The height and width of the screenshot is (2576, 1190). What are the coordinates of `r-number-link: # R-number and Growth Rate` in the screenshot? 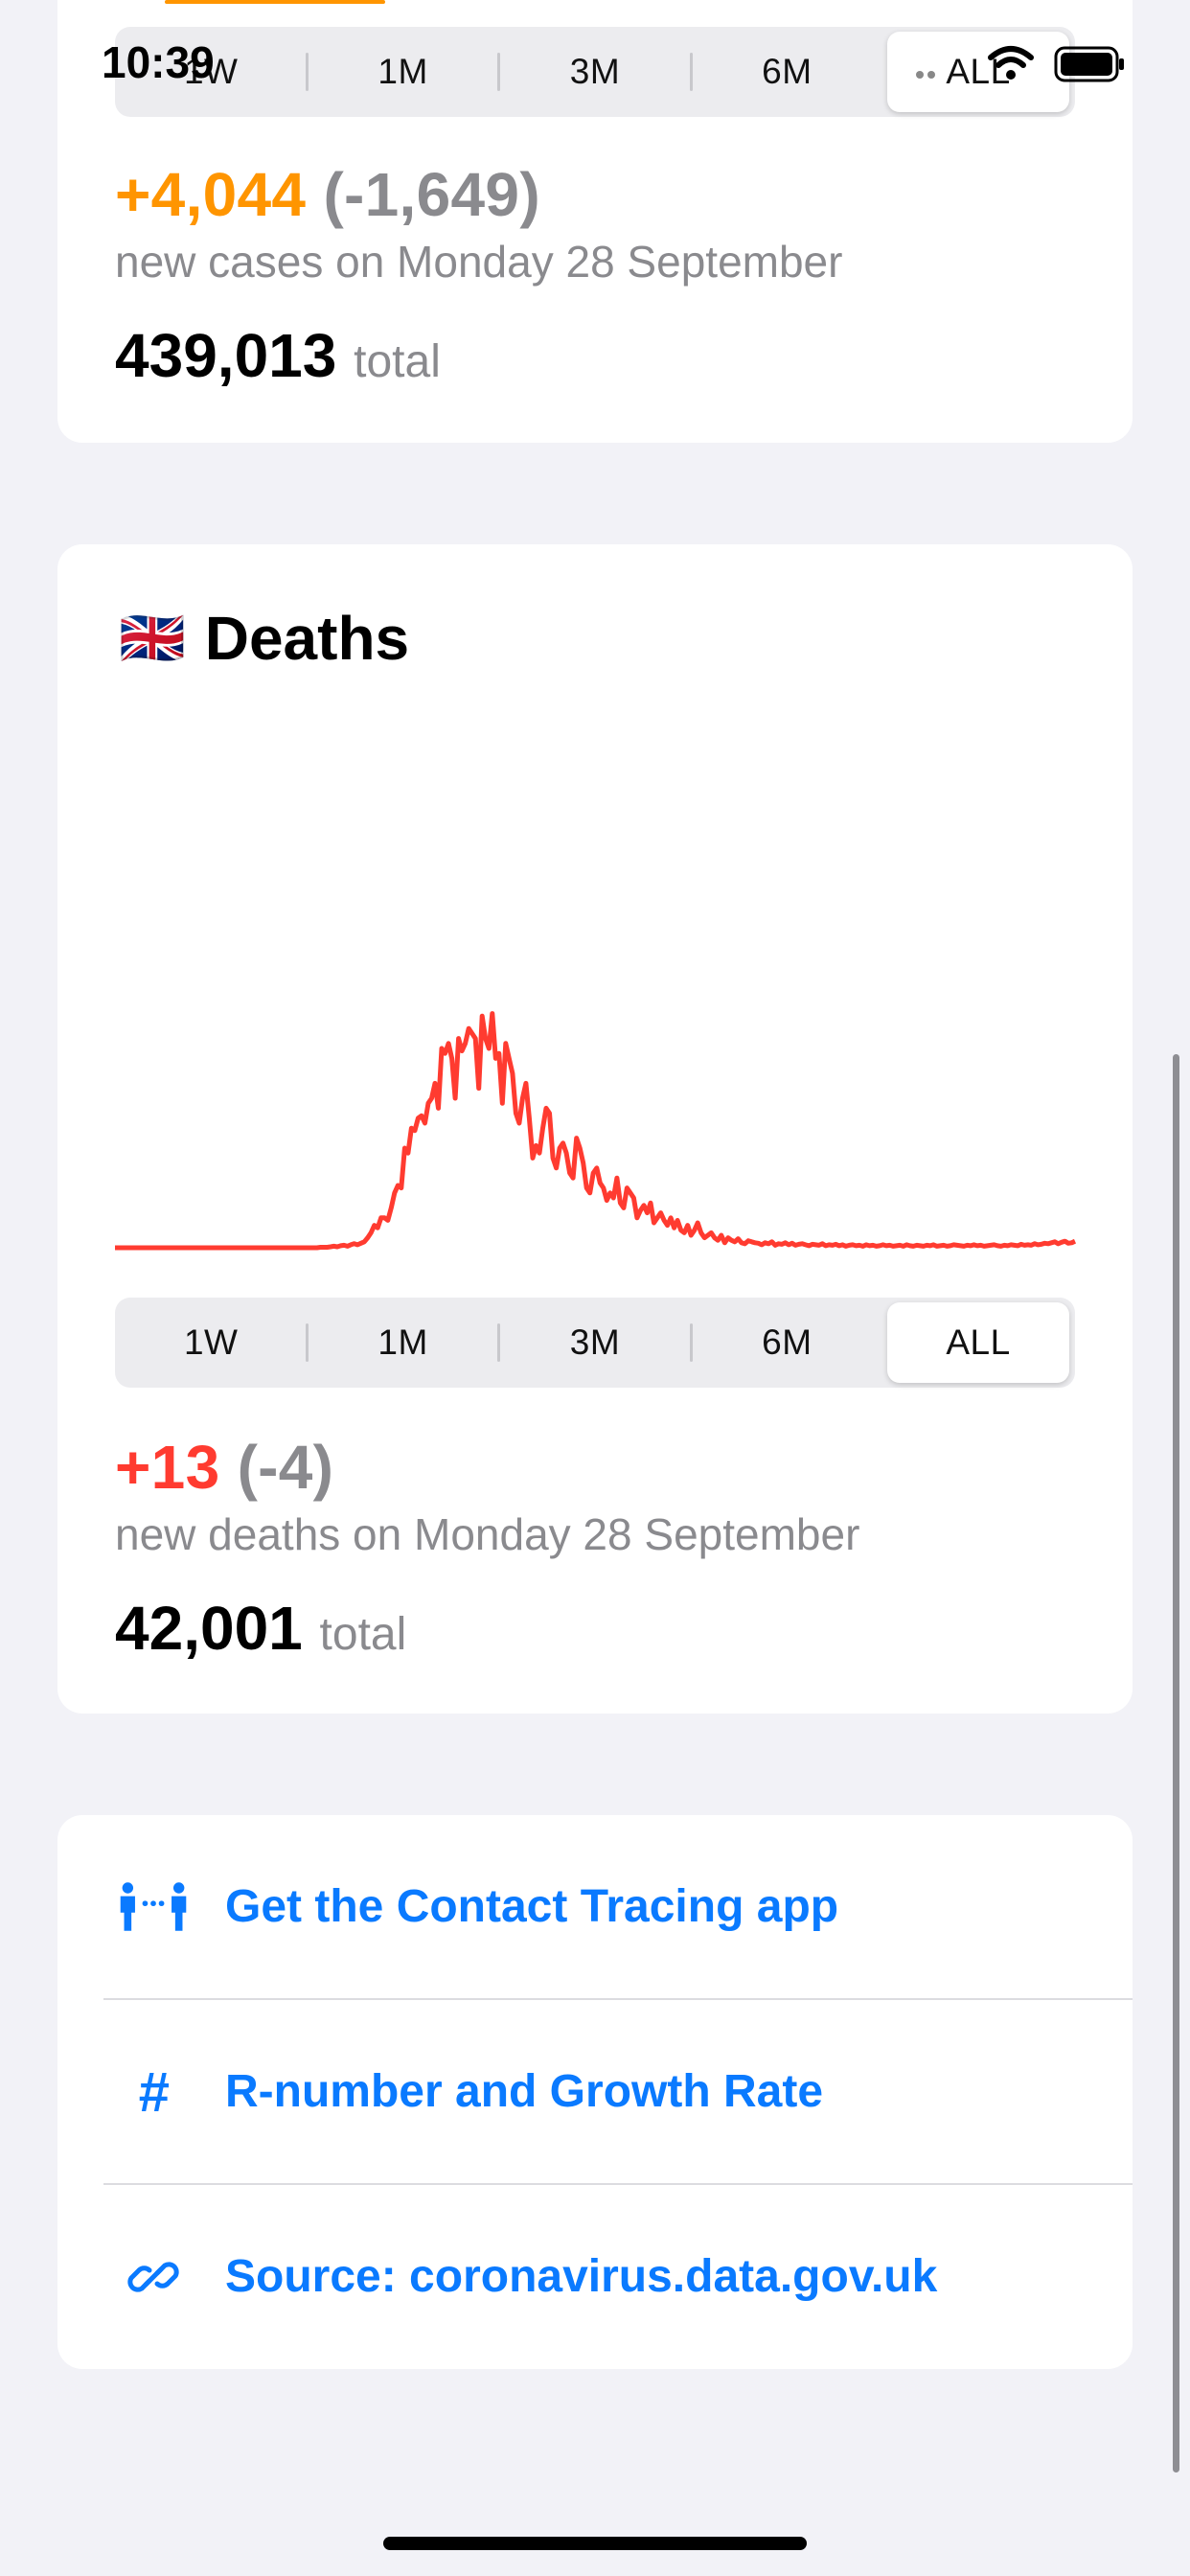 It's located at (595, 2092).